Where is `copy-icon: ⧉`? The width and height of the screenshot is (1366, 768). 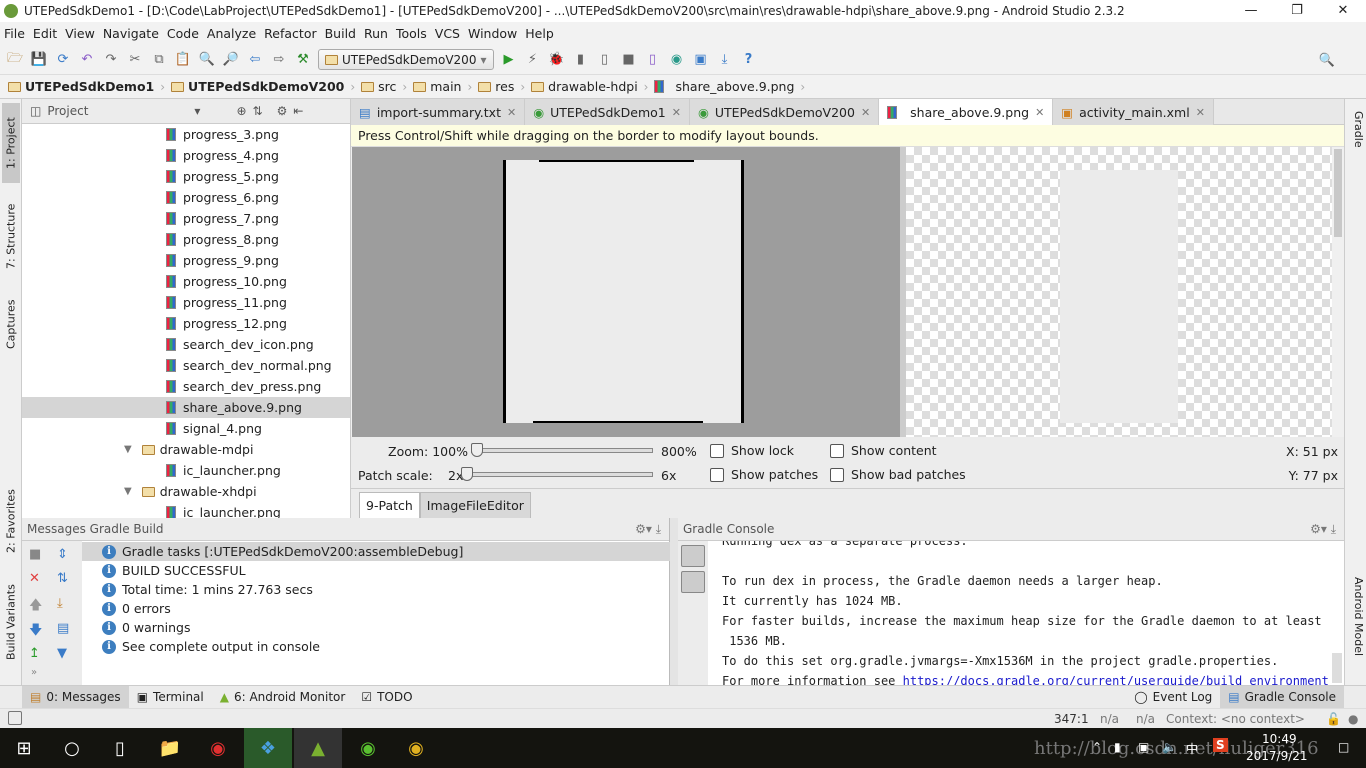
copy-icon: ⧉ is located at coordinates (159, 60).